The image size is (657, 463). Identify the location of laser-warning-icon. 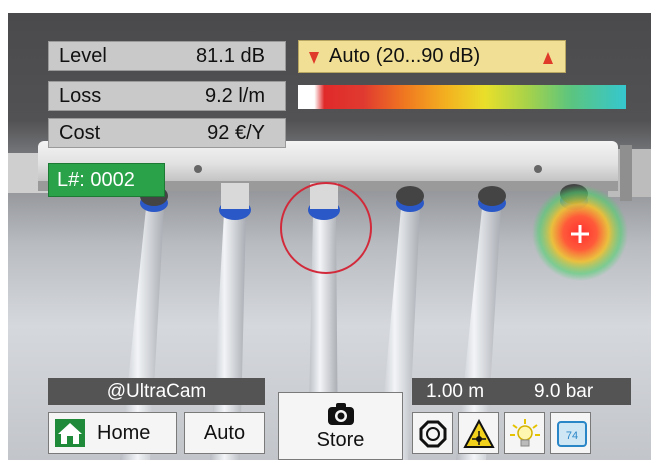
(479, 433).